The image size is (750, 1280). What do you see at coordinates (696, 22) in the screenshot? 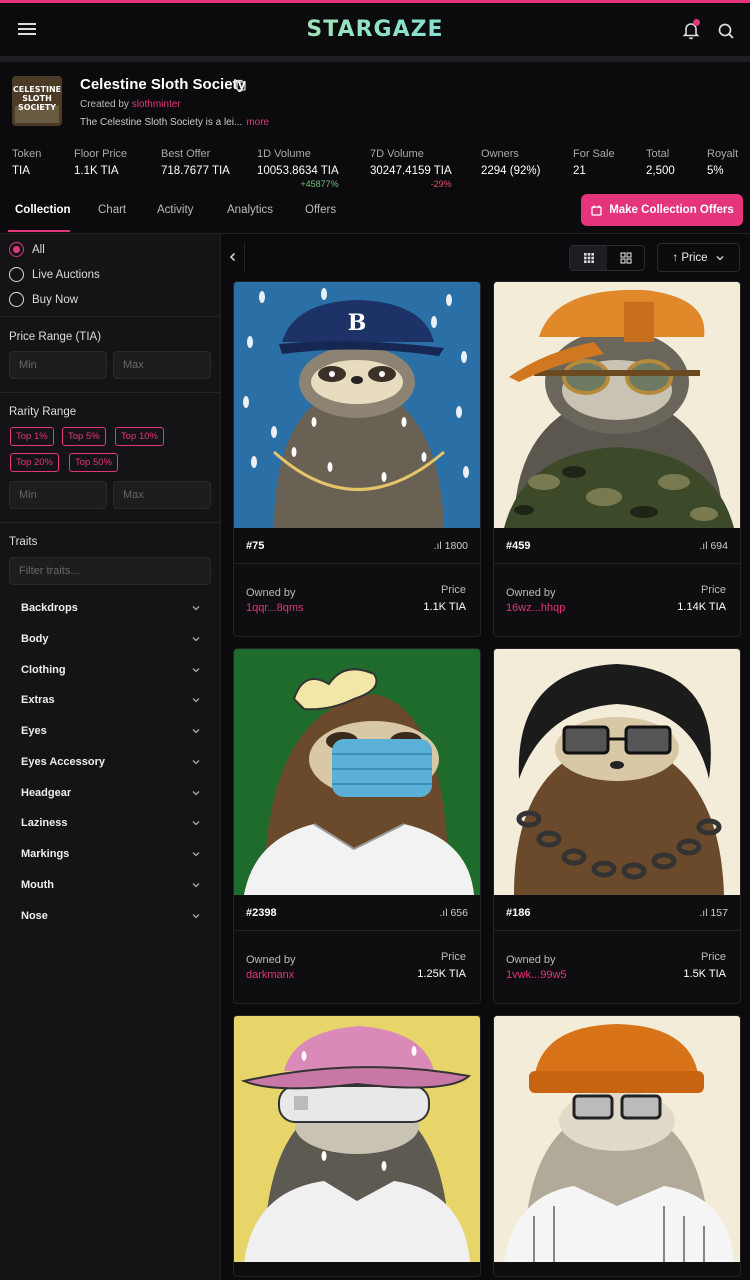
I see `notification-dot` at bounding box center [696, 22].